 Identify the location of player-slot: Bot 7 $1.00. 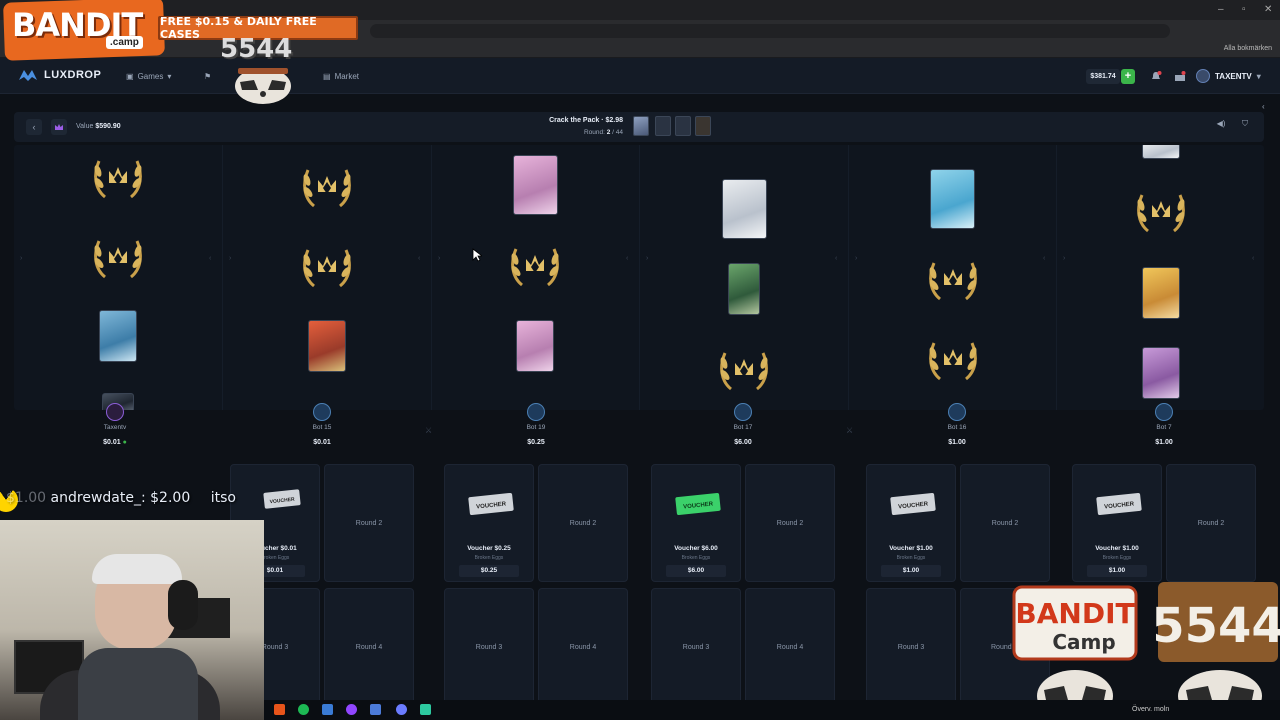
(1164, 424).